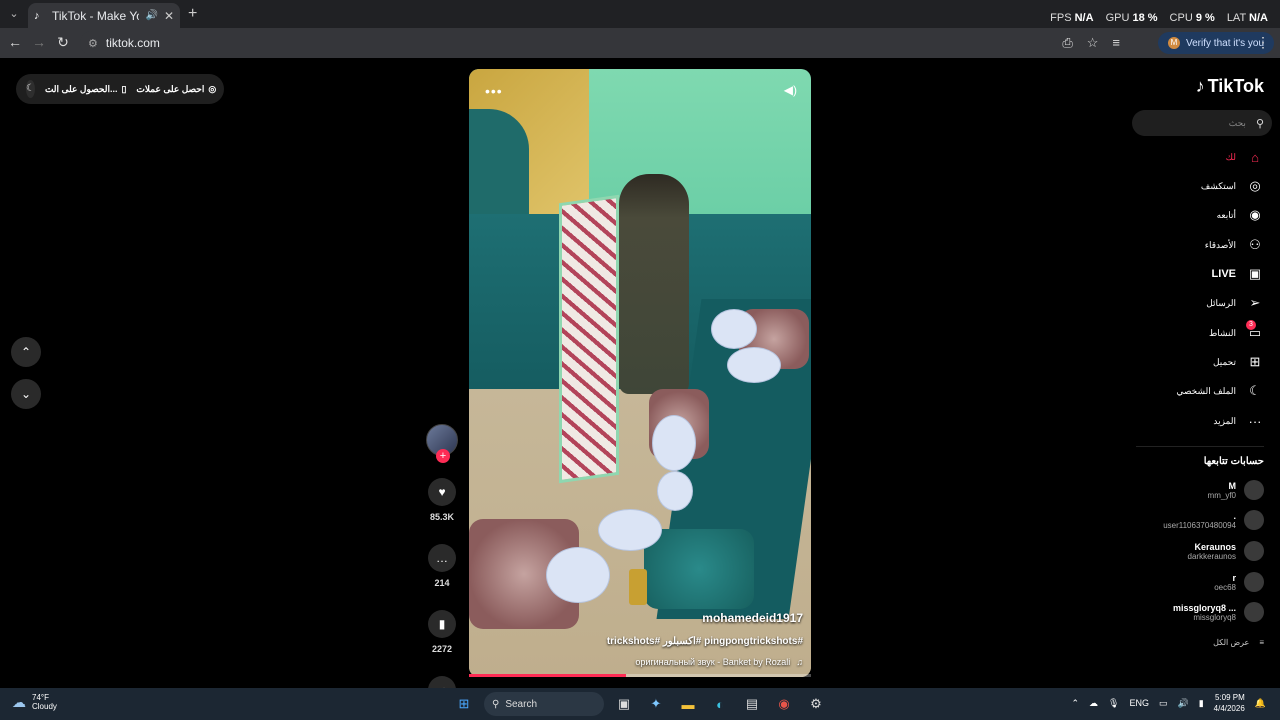  What do you see at coordinates (1199, 303) in the screenshot?
I see `sidebar-item-5: الرسائل ➢` at bounding box center [1199, 303].